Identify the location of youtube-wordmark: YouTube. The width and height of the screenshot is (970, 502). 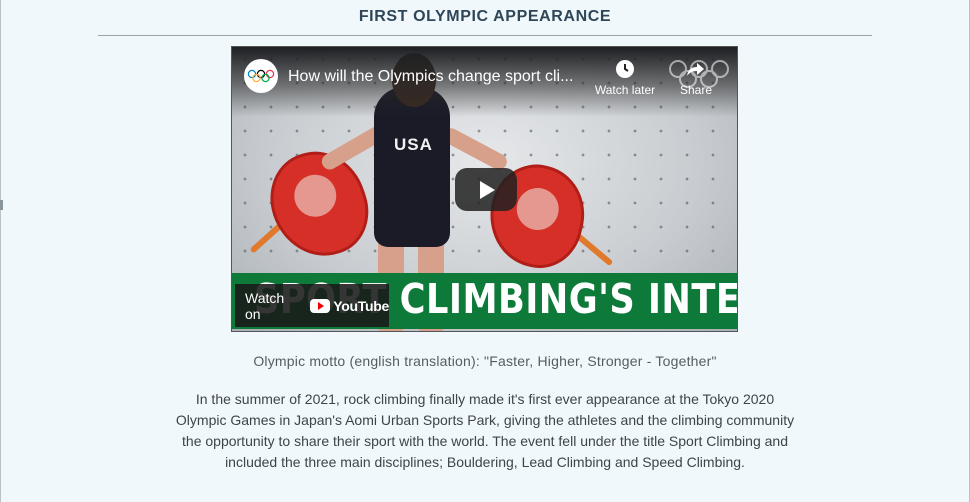
(361, 305).